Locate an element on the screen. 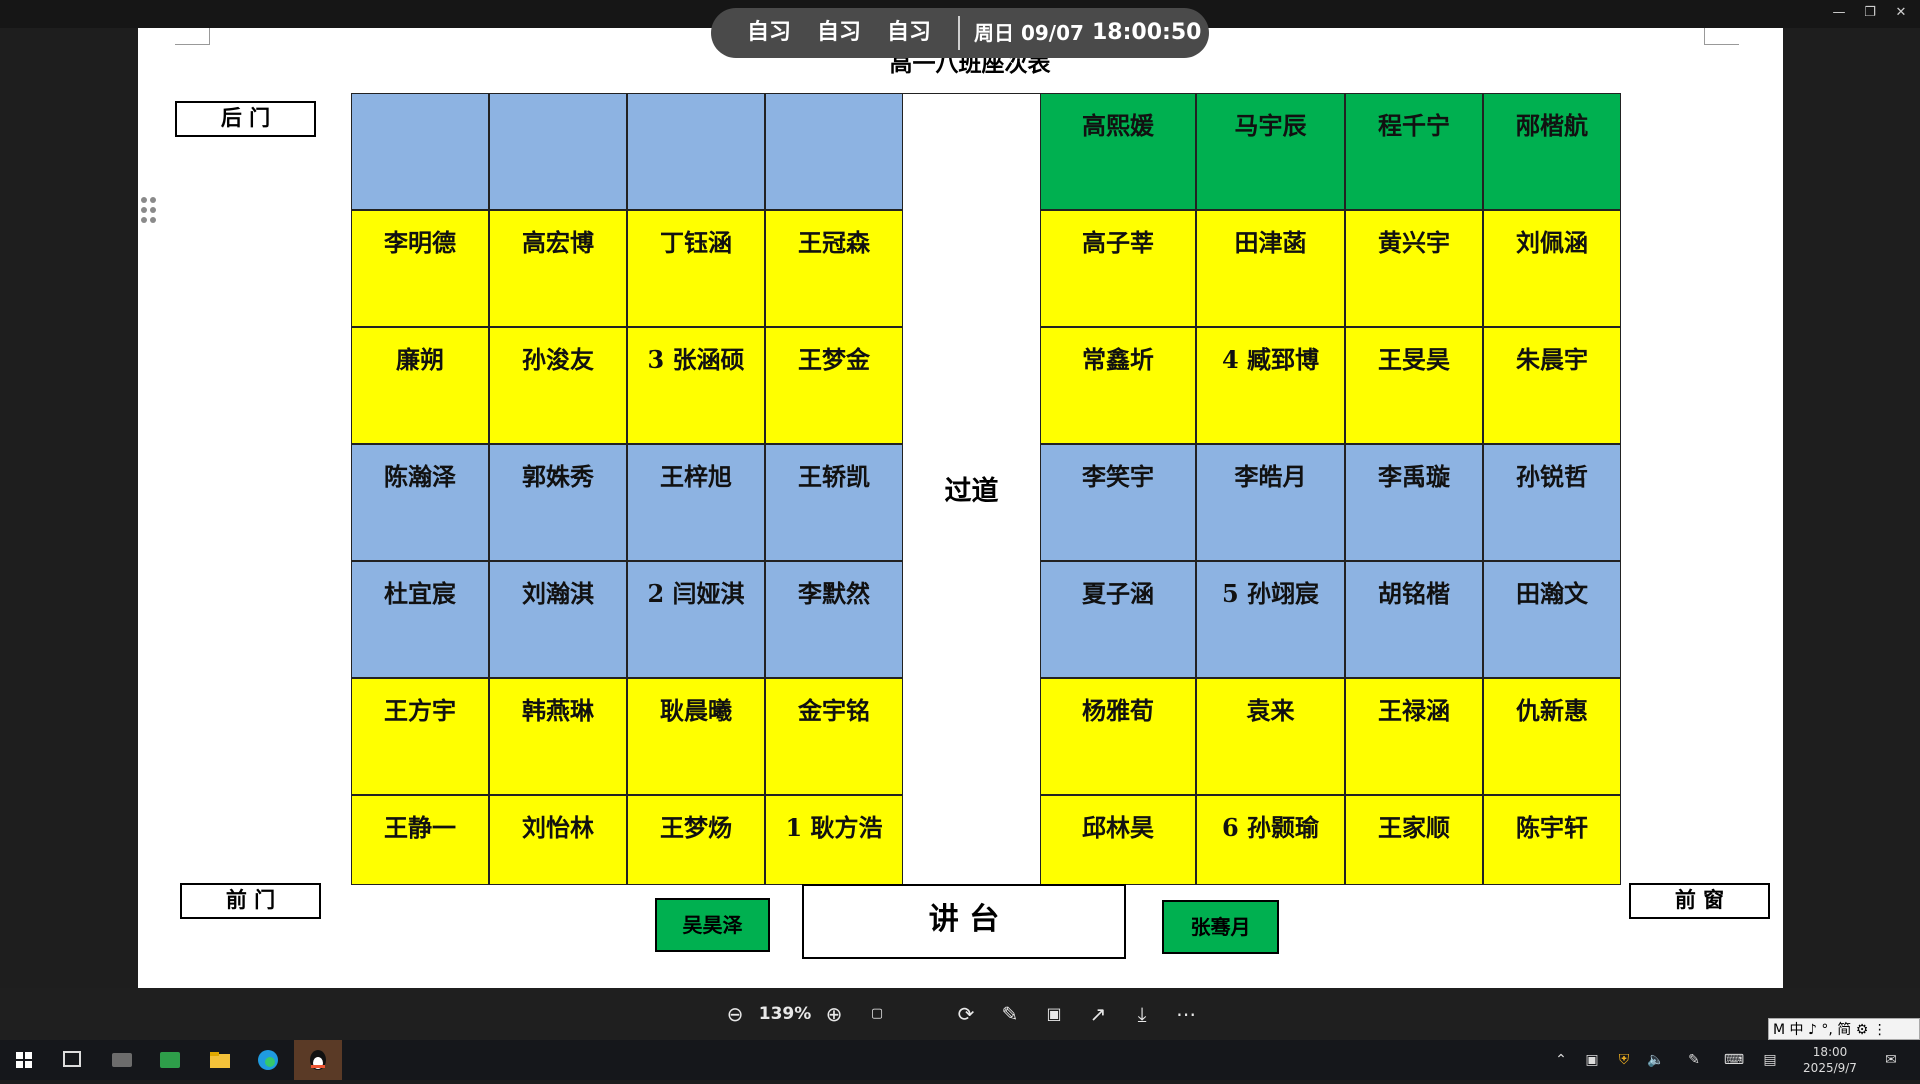  seat-cell: 王冠森 is located at coordinates (834, 268).